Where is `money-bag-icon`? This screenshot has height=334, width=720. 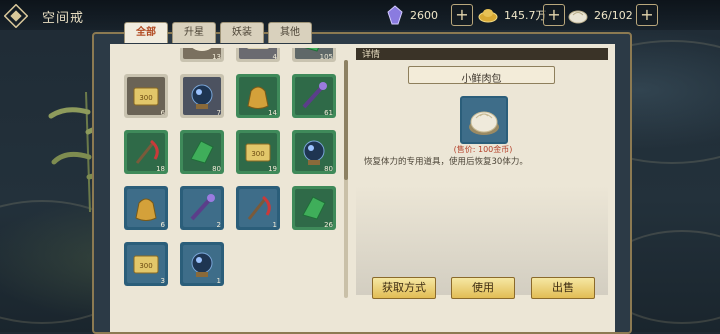 money-bag-icon is located at coordinates (146, 209).